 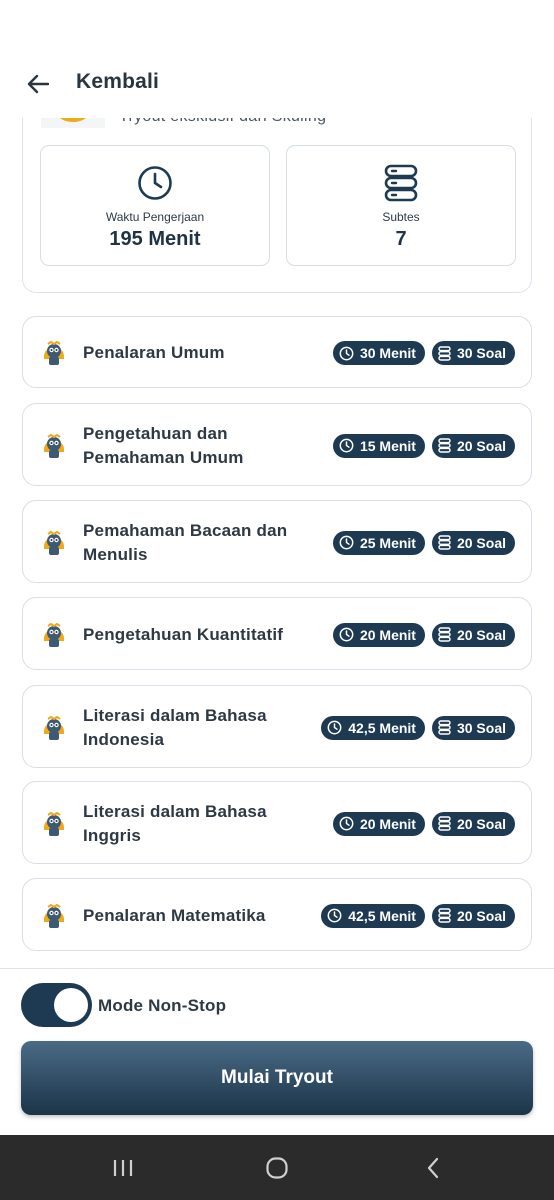 I want to click on subtest-badges: 42,5 Menit 20 Soal, so click(x=418, y=915).